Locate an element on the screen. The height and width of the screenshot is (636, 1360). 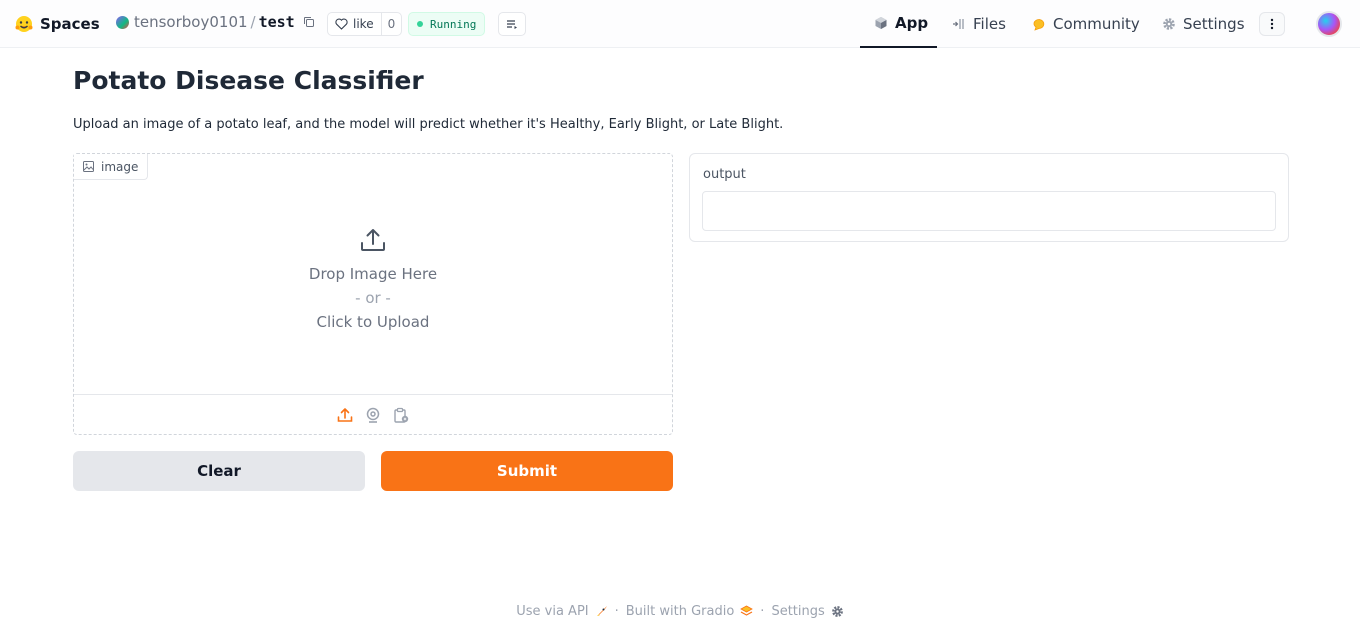
tab-settings-label: Settings is located at coordinates (1214, 24).